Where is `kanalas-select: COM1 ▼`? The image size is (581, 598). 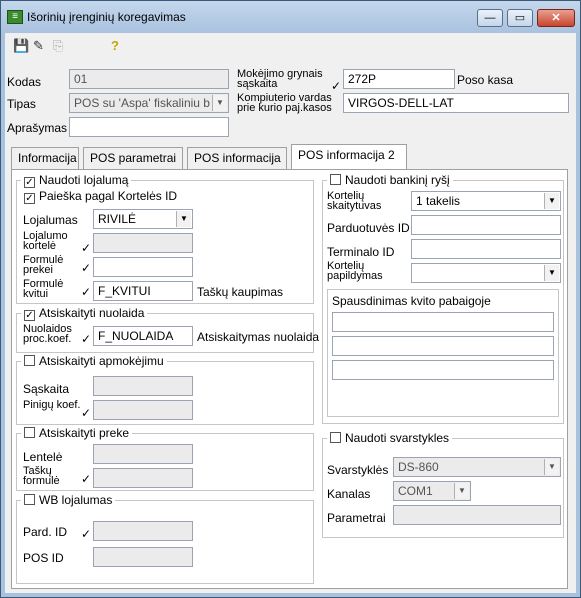 kanalas-select: COM1 ▼ is located at coordinates (432, 491).